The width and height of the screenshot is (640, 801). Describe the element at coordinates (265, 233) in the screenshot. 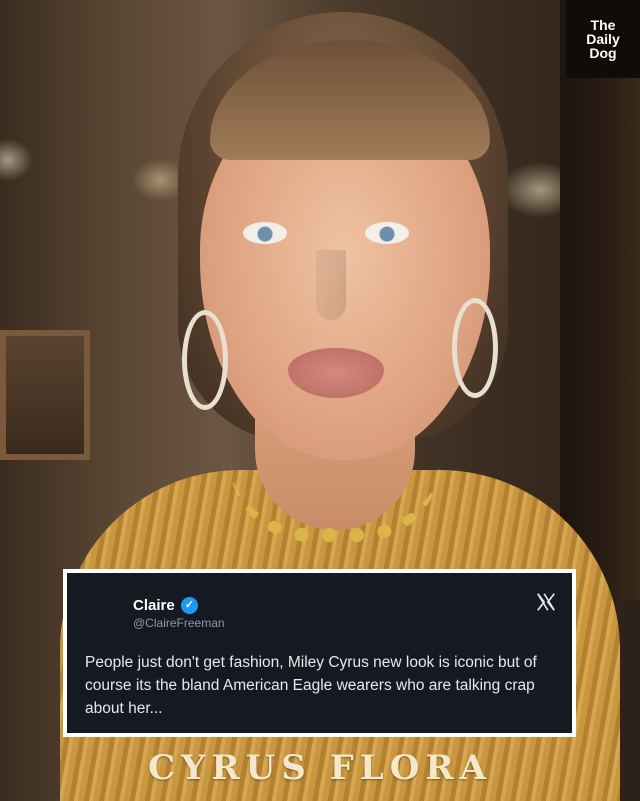

I see `left-eye` at that location.